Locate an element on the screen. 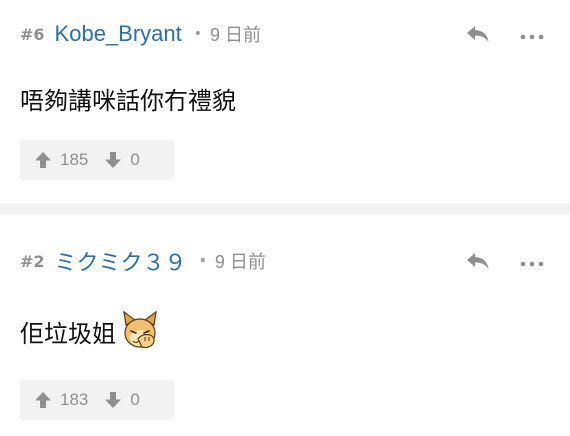 The height and width of the screenshot is (436, 570). upvote-count: 183 is located at coordinates (74, 399).